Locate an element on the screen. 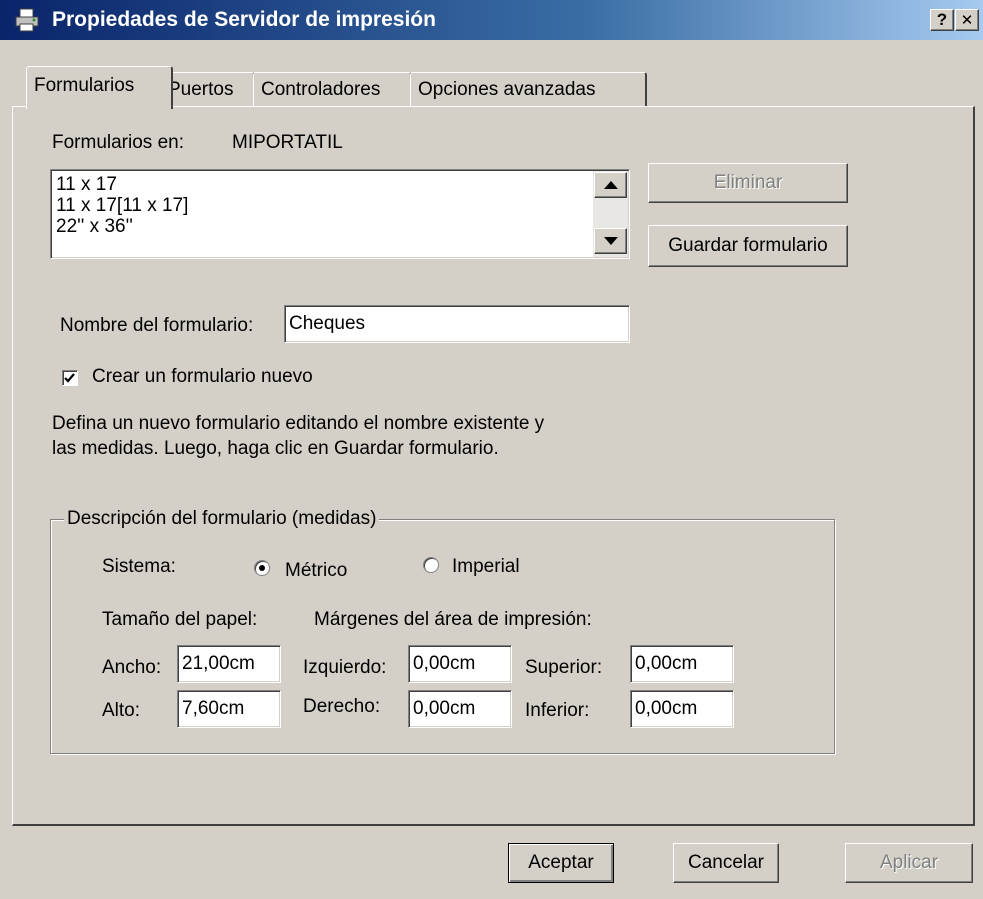  window-title: Propiedades de Servidor de impresión is located at coordinates (244, 19).